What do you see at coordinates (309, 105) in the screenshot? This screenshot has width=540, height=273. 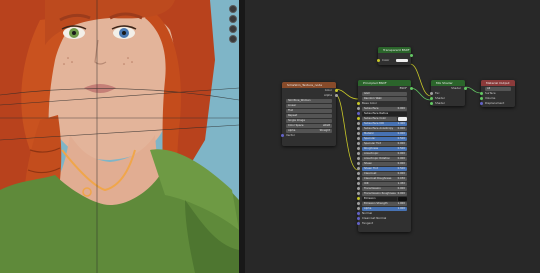 I see `interpolation-dropdown: Linear` at bounding box center [309, 105].